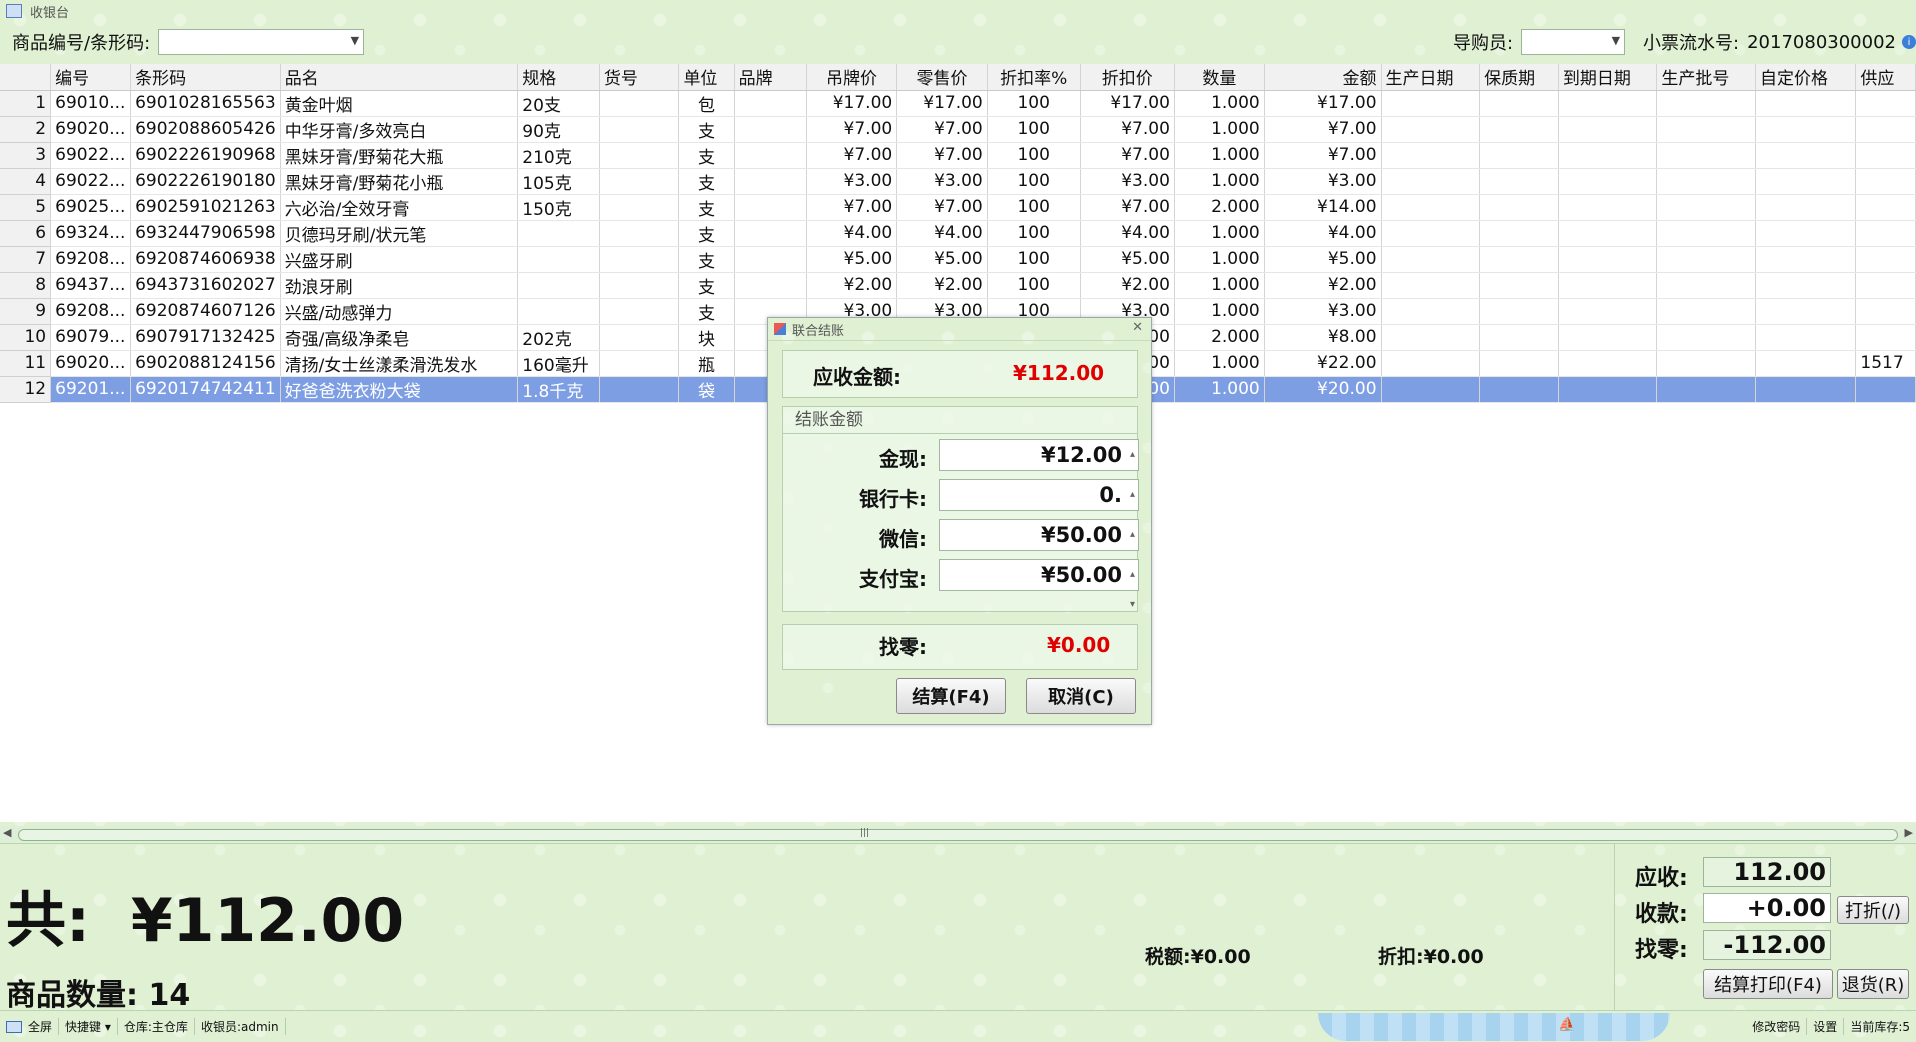 The width and height of the screenshot is (1916, 1042). What do you see at coordinates (1767, 908) in the screenshot?
I see `received-input: +0.00` at bounding box center [1767, 908].